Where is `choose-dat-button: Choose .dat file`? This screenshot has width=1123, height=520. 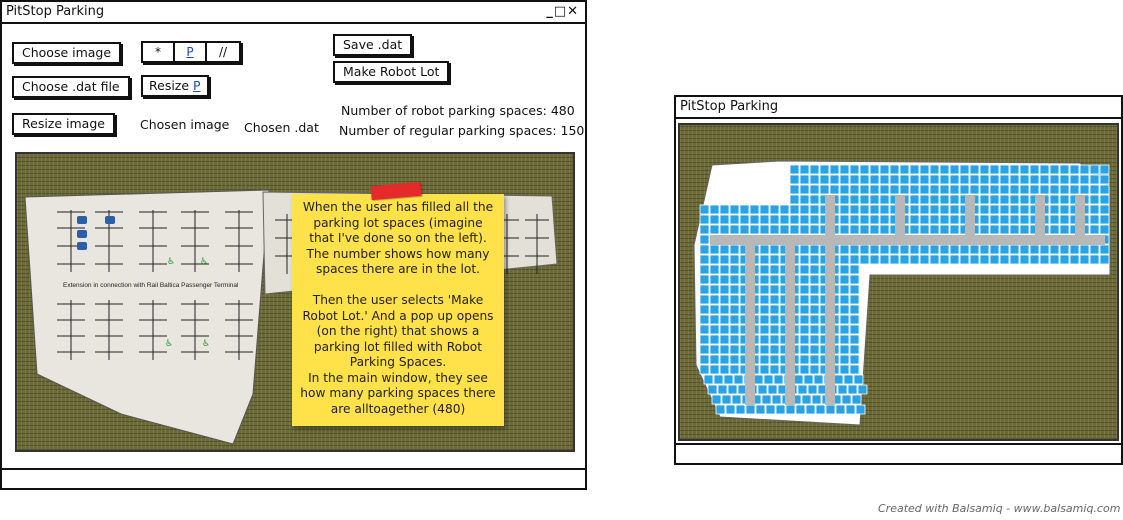 choose-dat-button: Choose .dat file is located at coordinates (71, 87).